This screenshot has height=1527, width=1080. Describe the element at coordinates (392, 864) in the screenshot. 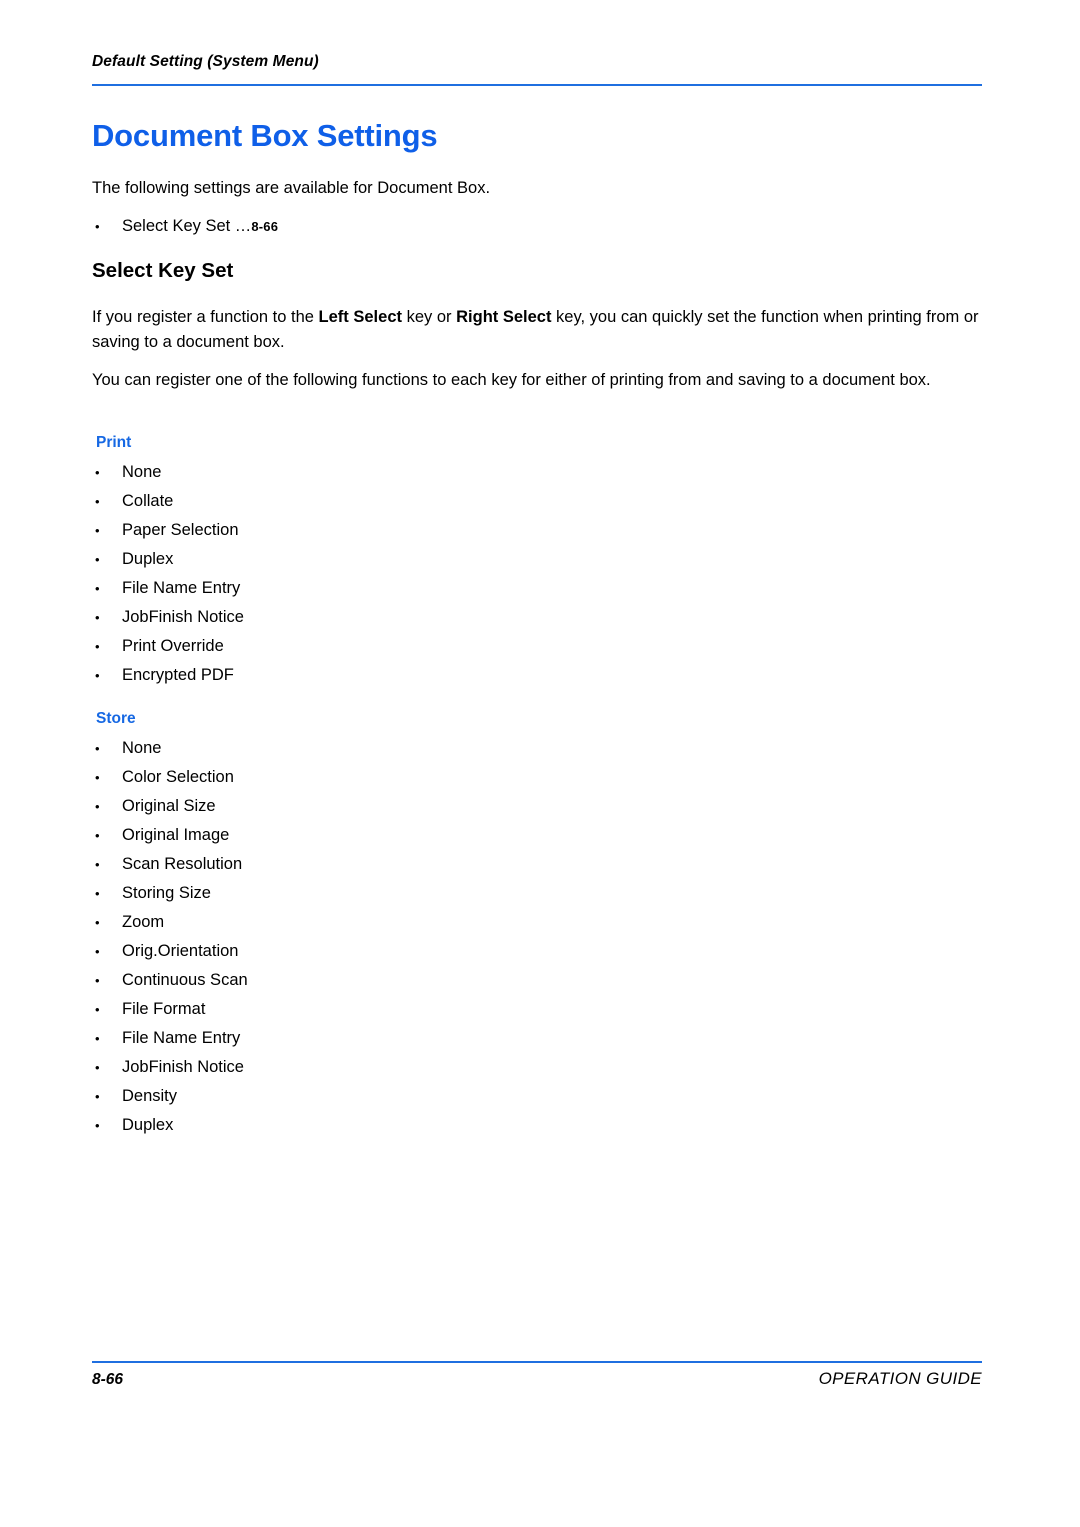

I see `list-item: Scan Resolution` at that location.